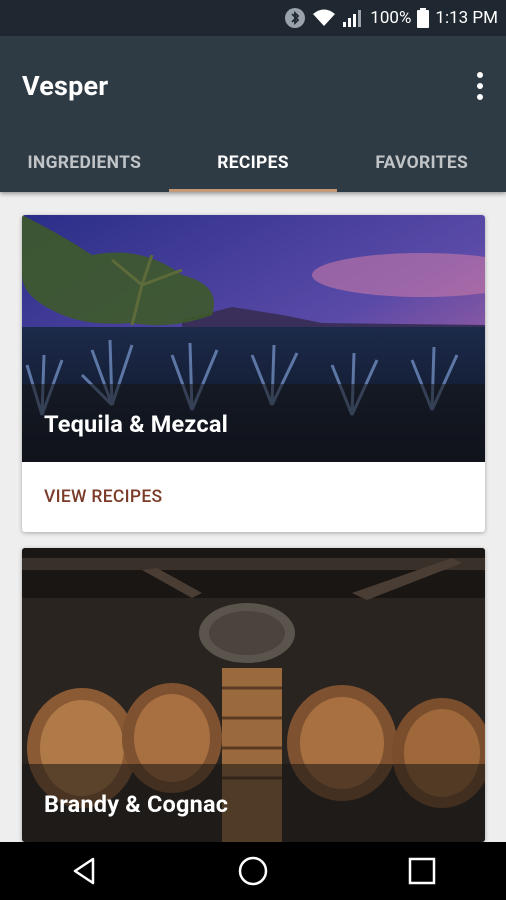 This screenshot has width=506, height=900. What do you see at coordinates (136, 804) in the screenshot?
I see `card-title: Brandy & Cognac` at bounding box center [136, 804].